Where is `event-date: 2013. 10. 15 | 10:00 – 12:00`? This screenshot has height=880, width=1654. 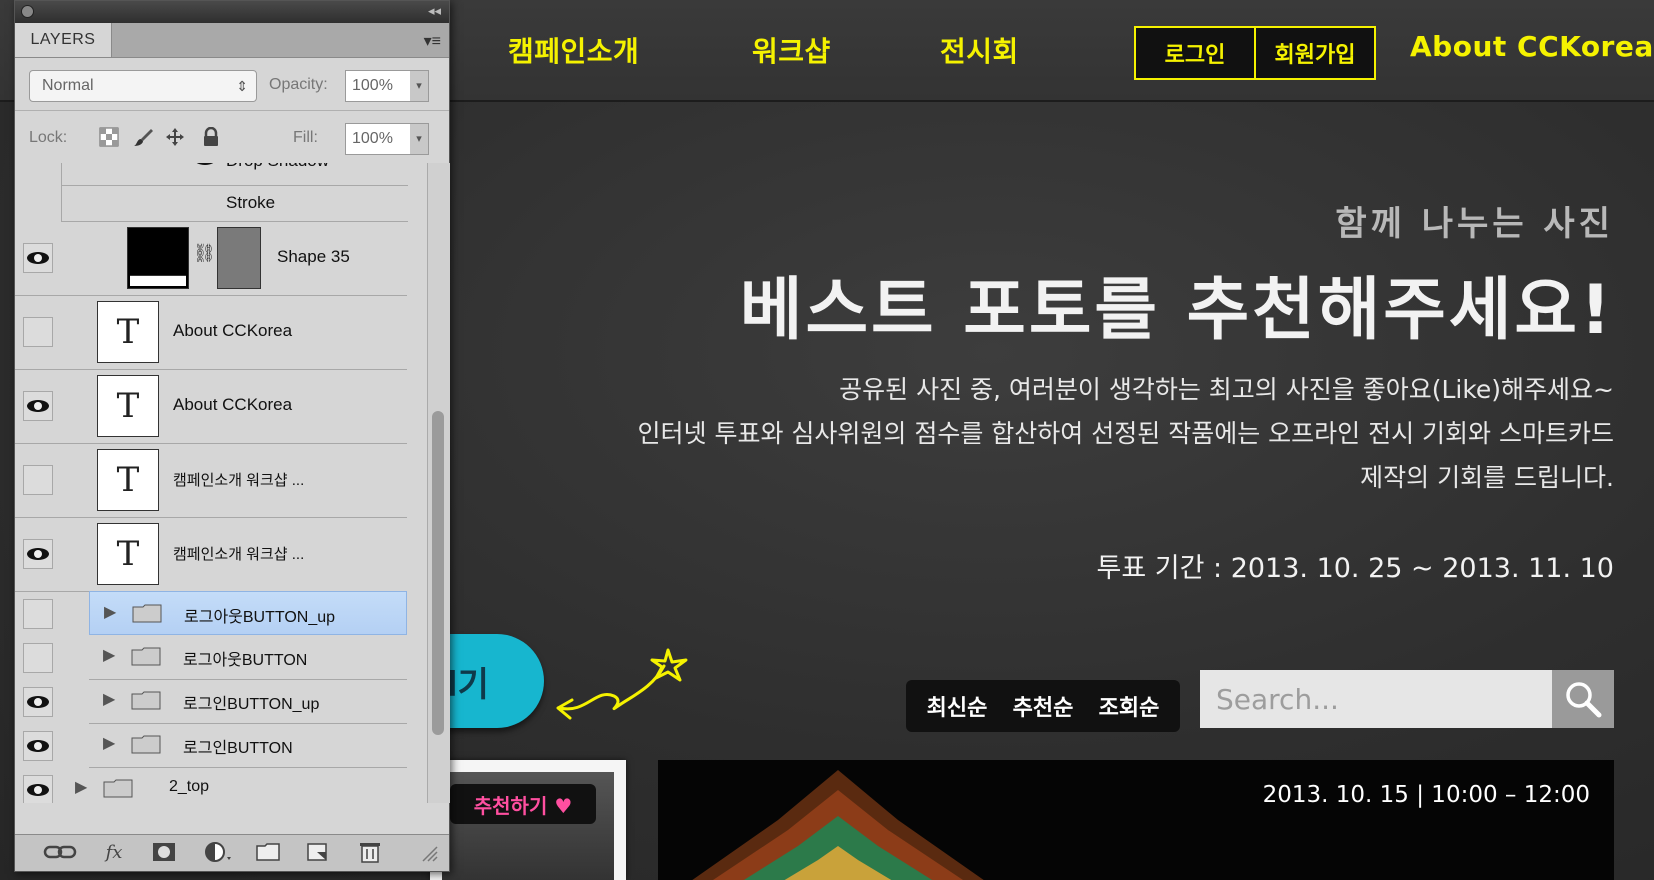 event-date: 2013. 10. 15 | 10:00 – 12:00 is located at coordinates (1426, 795).